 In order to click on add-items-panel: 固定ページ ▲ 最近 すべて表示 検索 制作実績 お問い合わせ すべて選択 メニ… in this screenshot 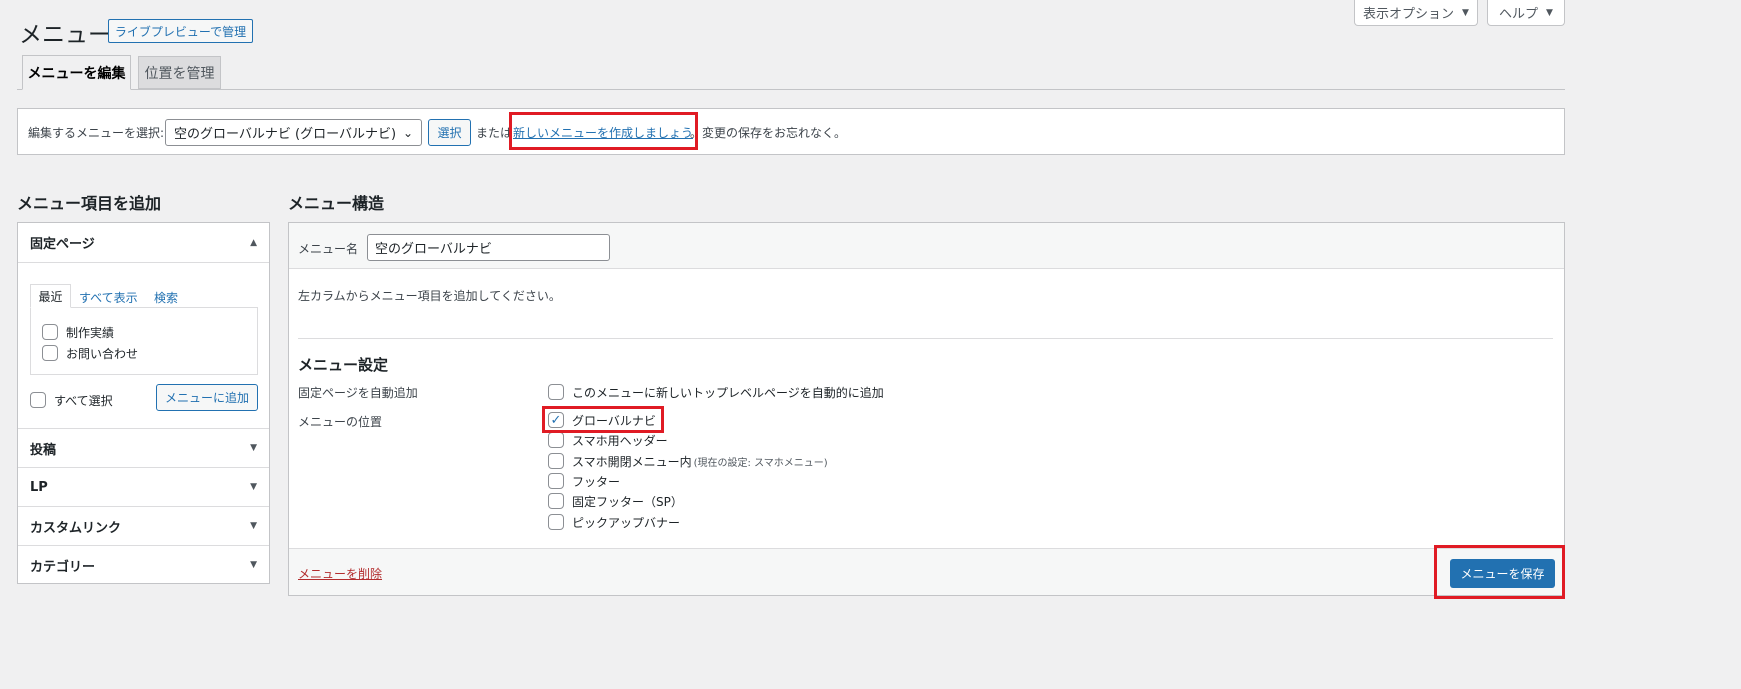, I will do `click(143, 403)`.